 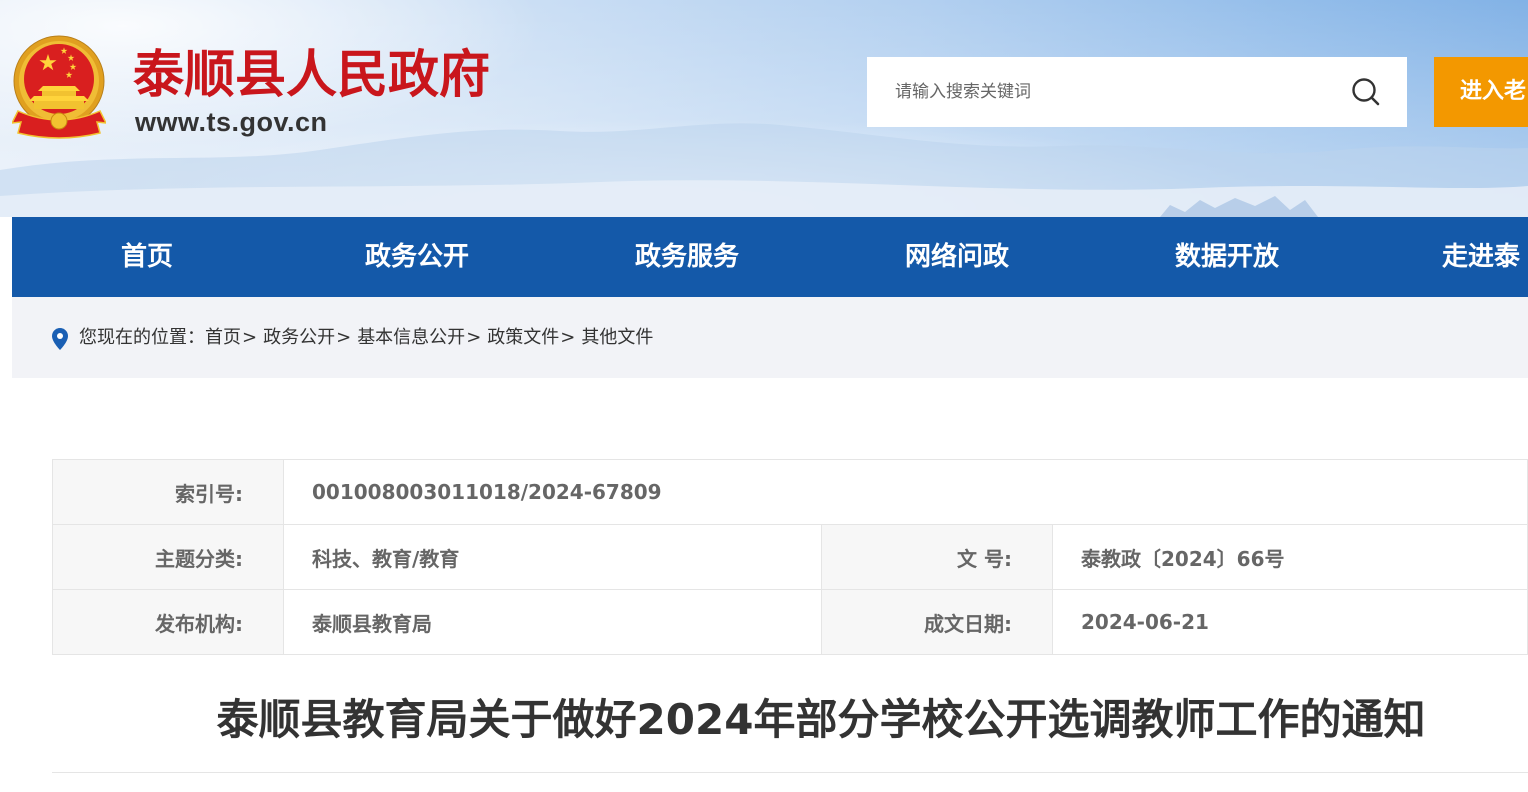 I want to click on location-pin-icon, so click(x=60, y=339).